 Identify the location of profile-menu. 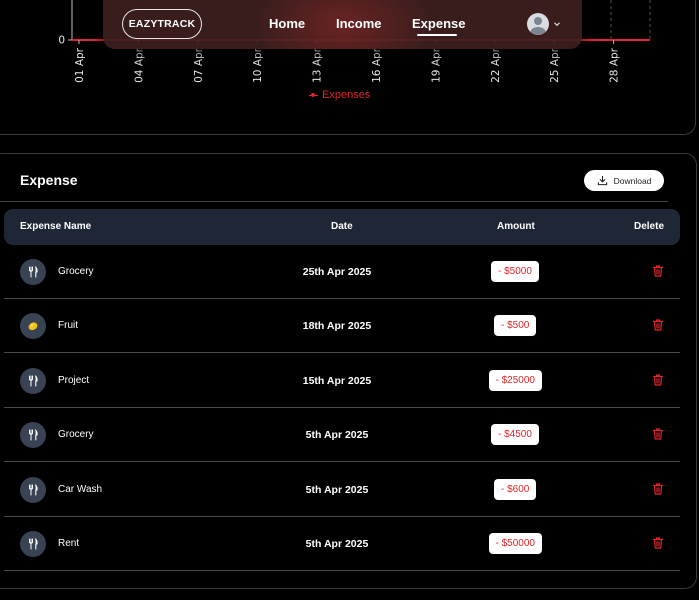
(544, 24).